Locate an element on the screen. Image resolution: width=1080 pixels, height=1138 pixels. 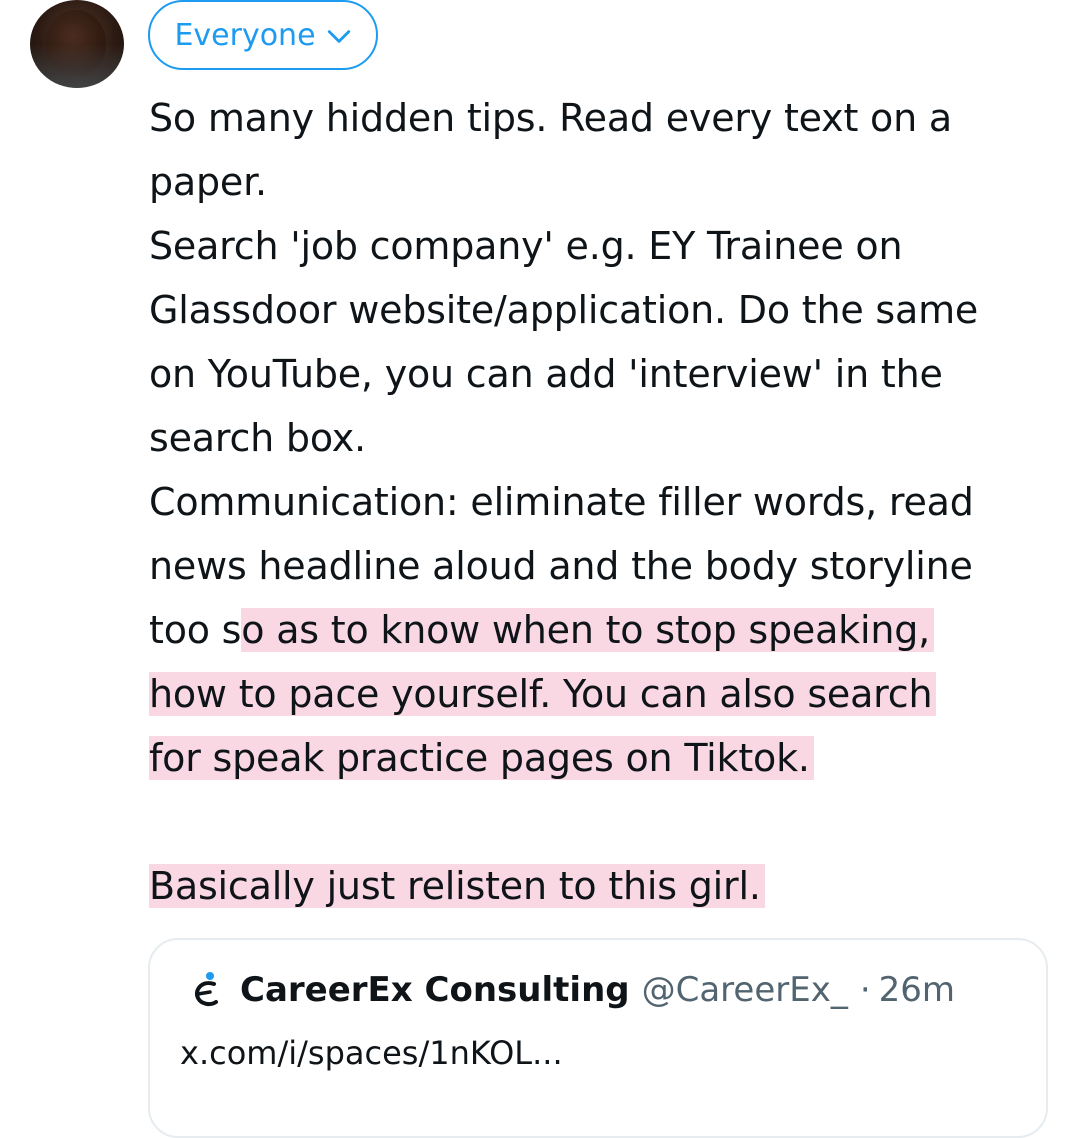
audience-selector-button: Everyone is located at coordinates (263, 35).